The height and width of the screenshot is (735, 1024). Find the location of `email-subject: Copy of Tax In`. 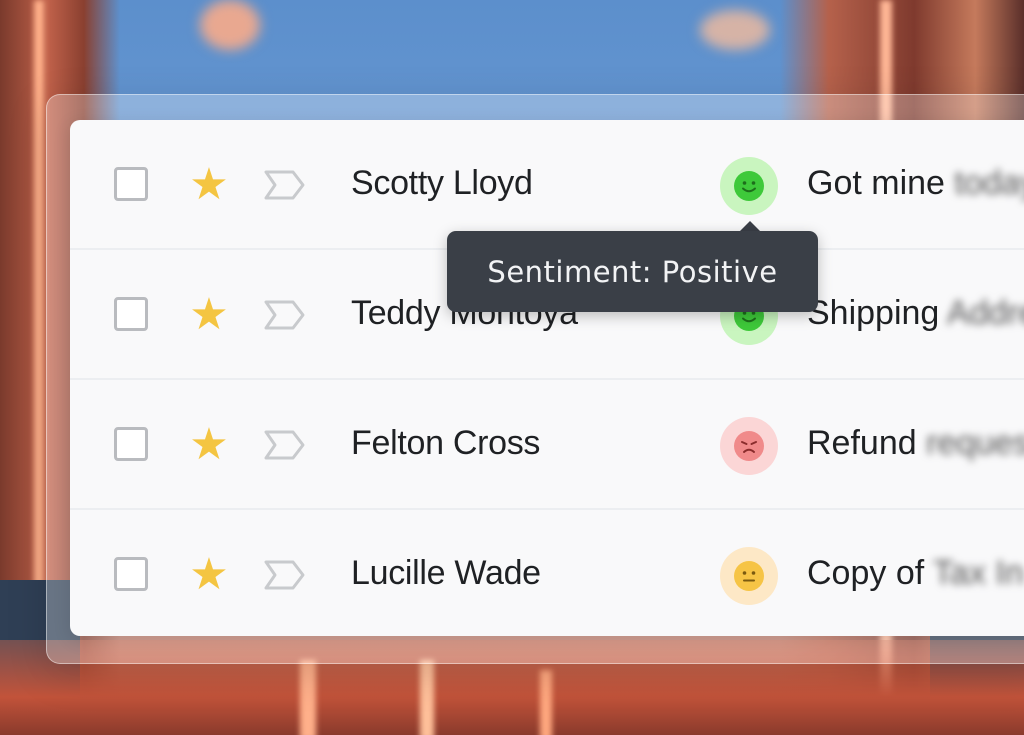

email-subject: Copy of Tax In is located at coordinates (915, 573).